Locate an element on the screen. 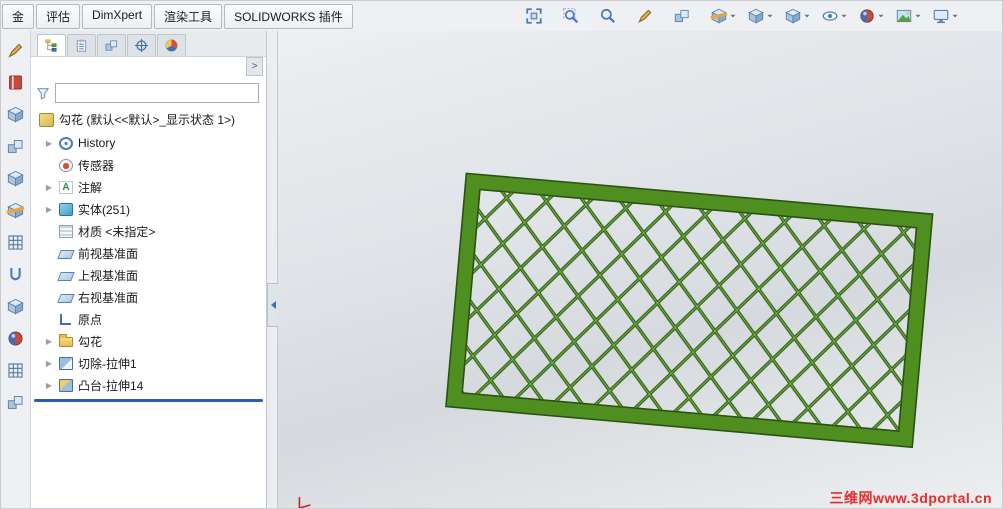 Image resolution: width=1003 pixels, height=509 pixels. tree-item: ▶ 注解 is located at coordinates (148, 187).